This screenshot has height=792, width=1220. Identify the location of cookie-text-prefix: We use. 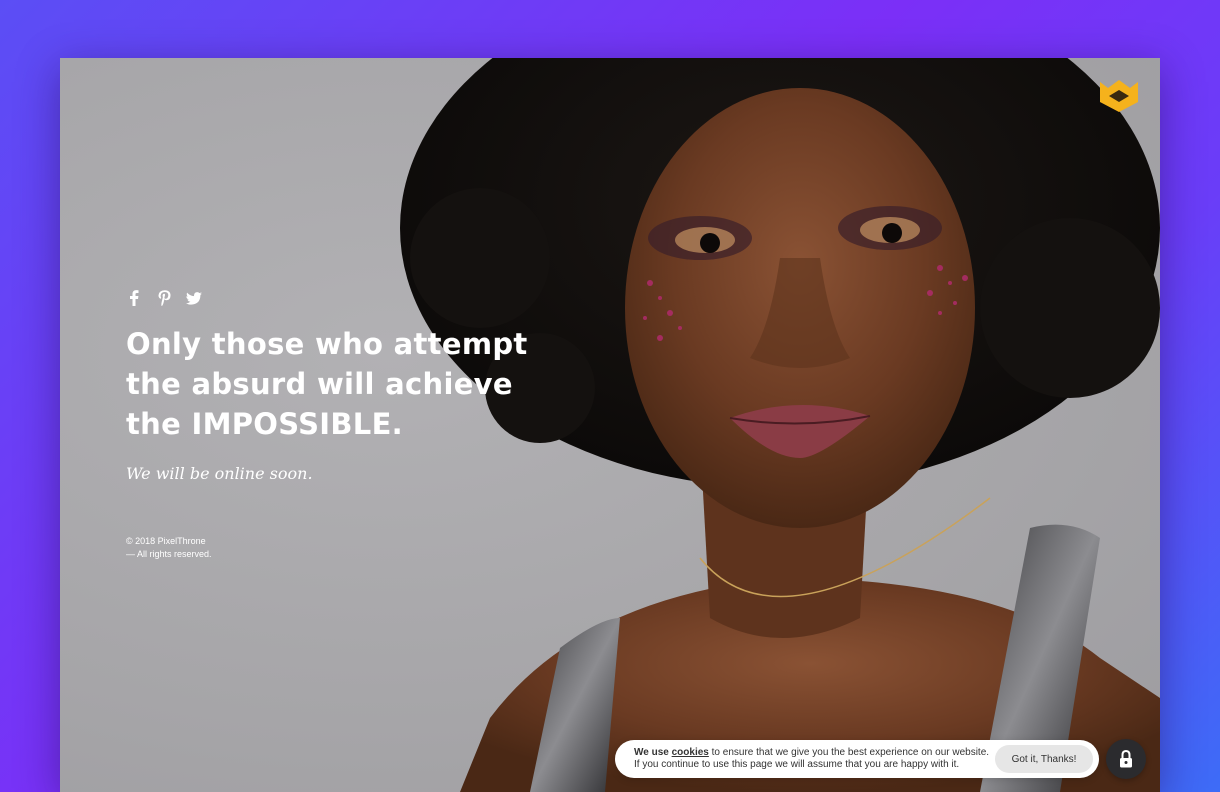
(651, 752).